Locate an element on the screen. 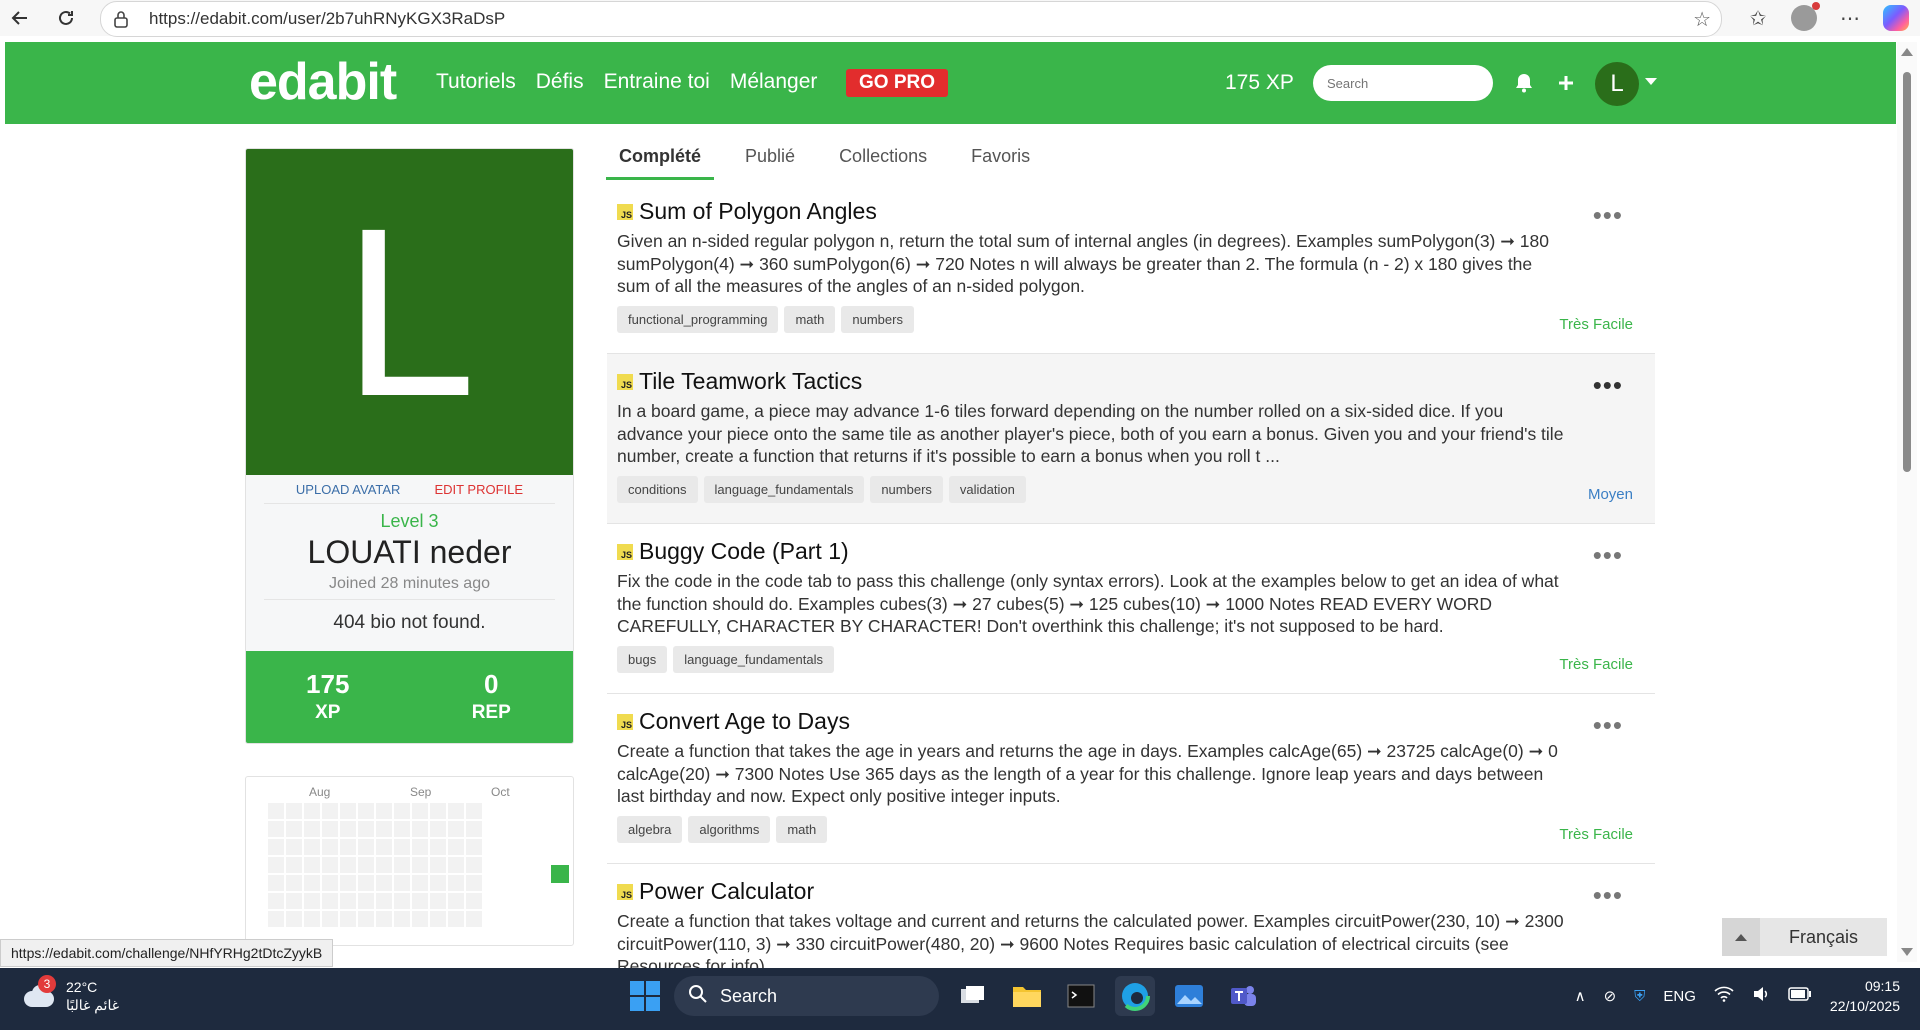  weather-widget: 3 22°C غائم غالبًا is located at coordinates (70, 994).